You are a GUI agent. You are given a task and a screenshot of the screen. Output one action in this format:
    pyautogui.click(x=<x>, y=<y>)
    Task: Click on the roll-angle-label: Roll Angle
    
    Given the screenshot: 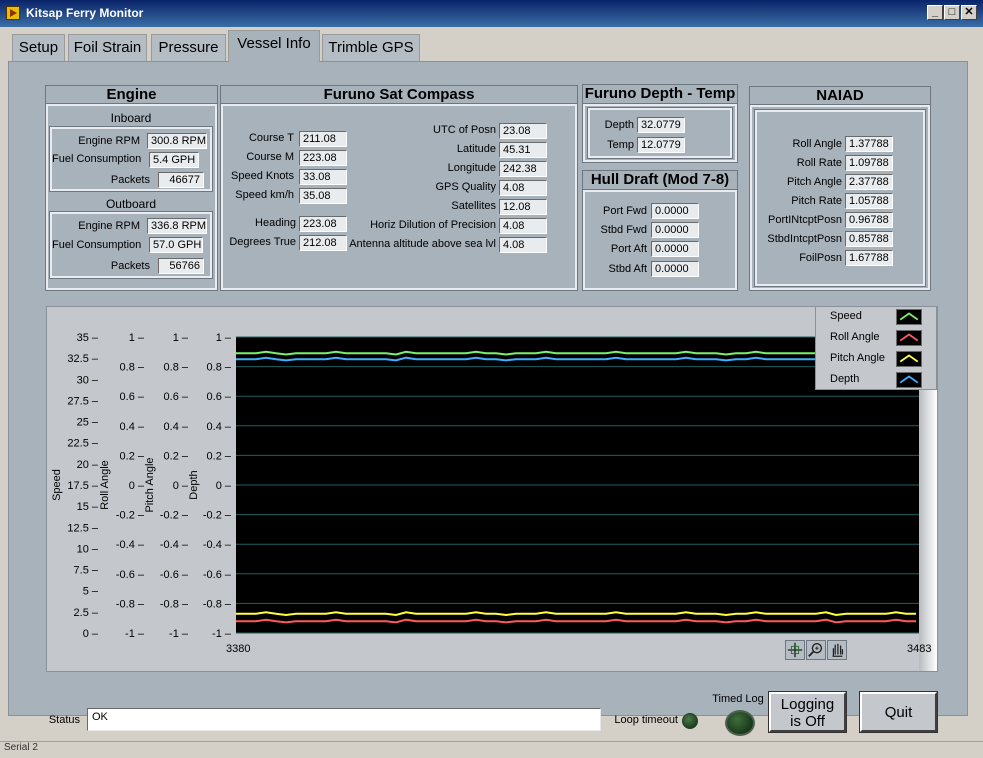 What is the action you would take?
    pyautogui.click(x=817, y=144)
    